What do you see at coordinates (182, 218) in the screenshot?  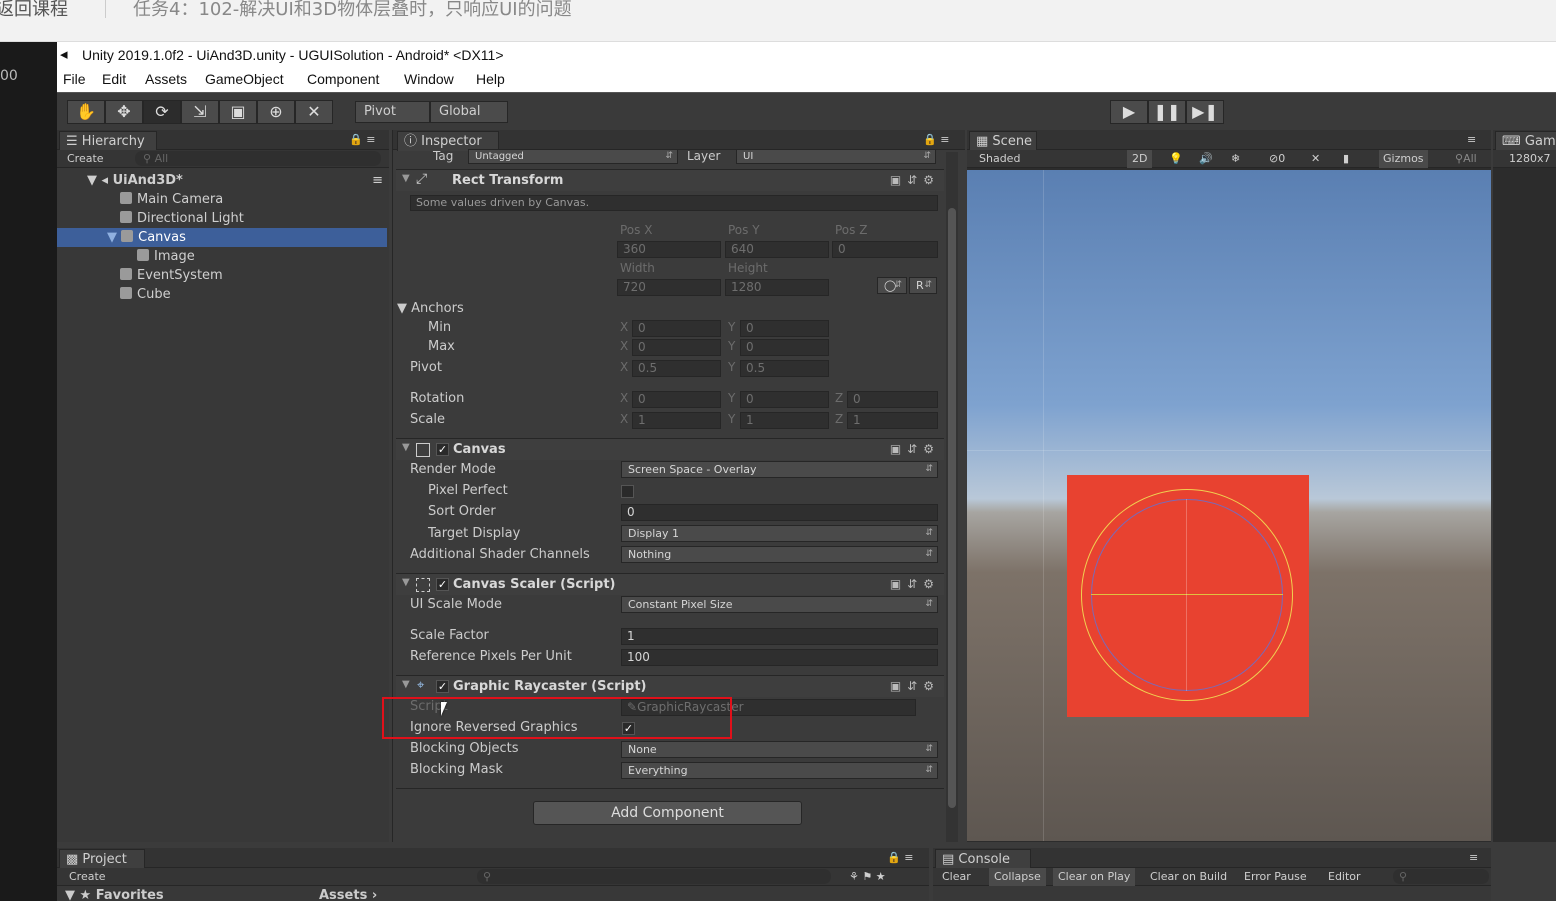 I see `hierarchy-item-directional-light: Directional Light` at bounding box center [182, 218].